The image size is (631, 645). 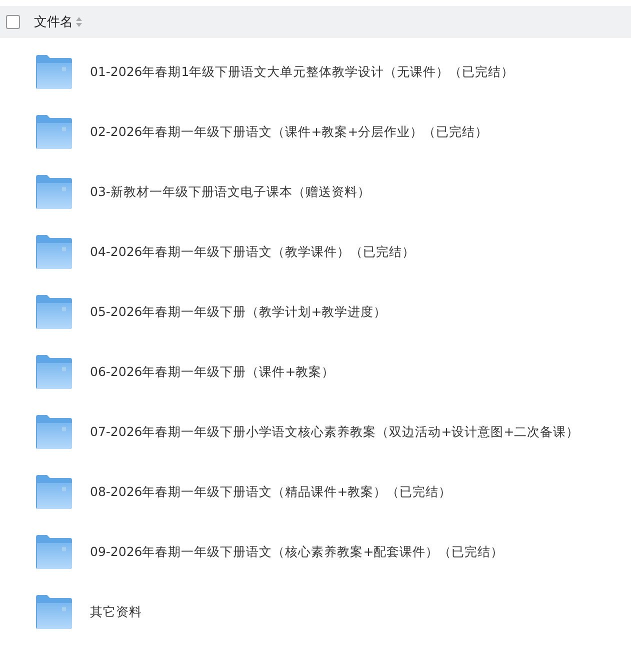 I want to click on folder-name: 05-2026年春期一年级下册（教学计划+教学进度）, so click(x=238, y=312).